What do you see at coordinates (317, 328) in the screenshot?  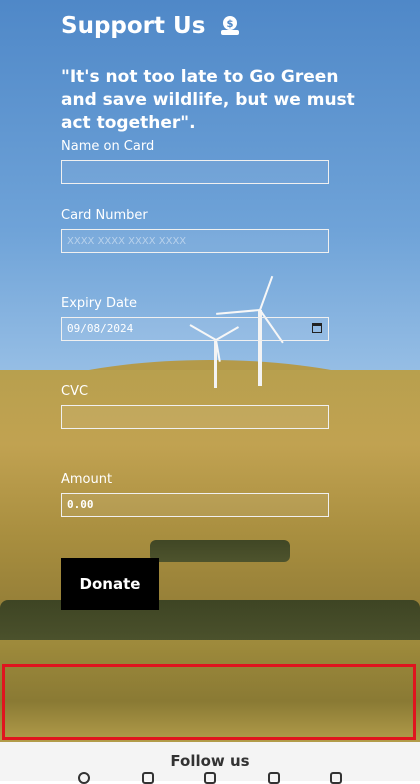 I see `calendar-icon` at bounding box center [317, 328].